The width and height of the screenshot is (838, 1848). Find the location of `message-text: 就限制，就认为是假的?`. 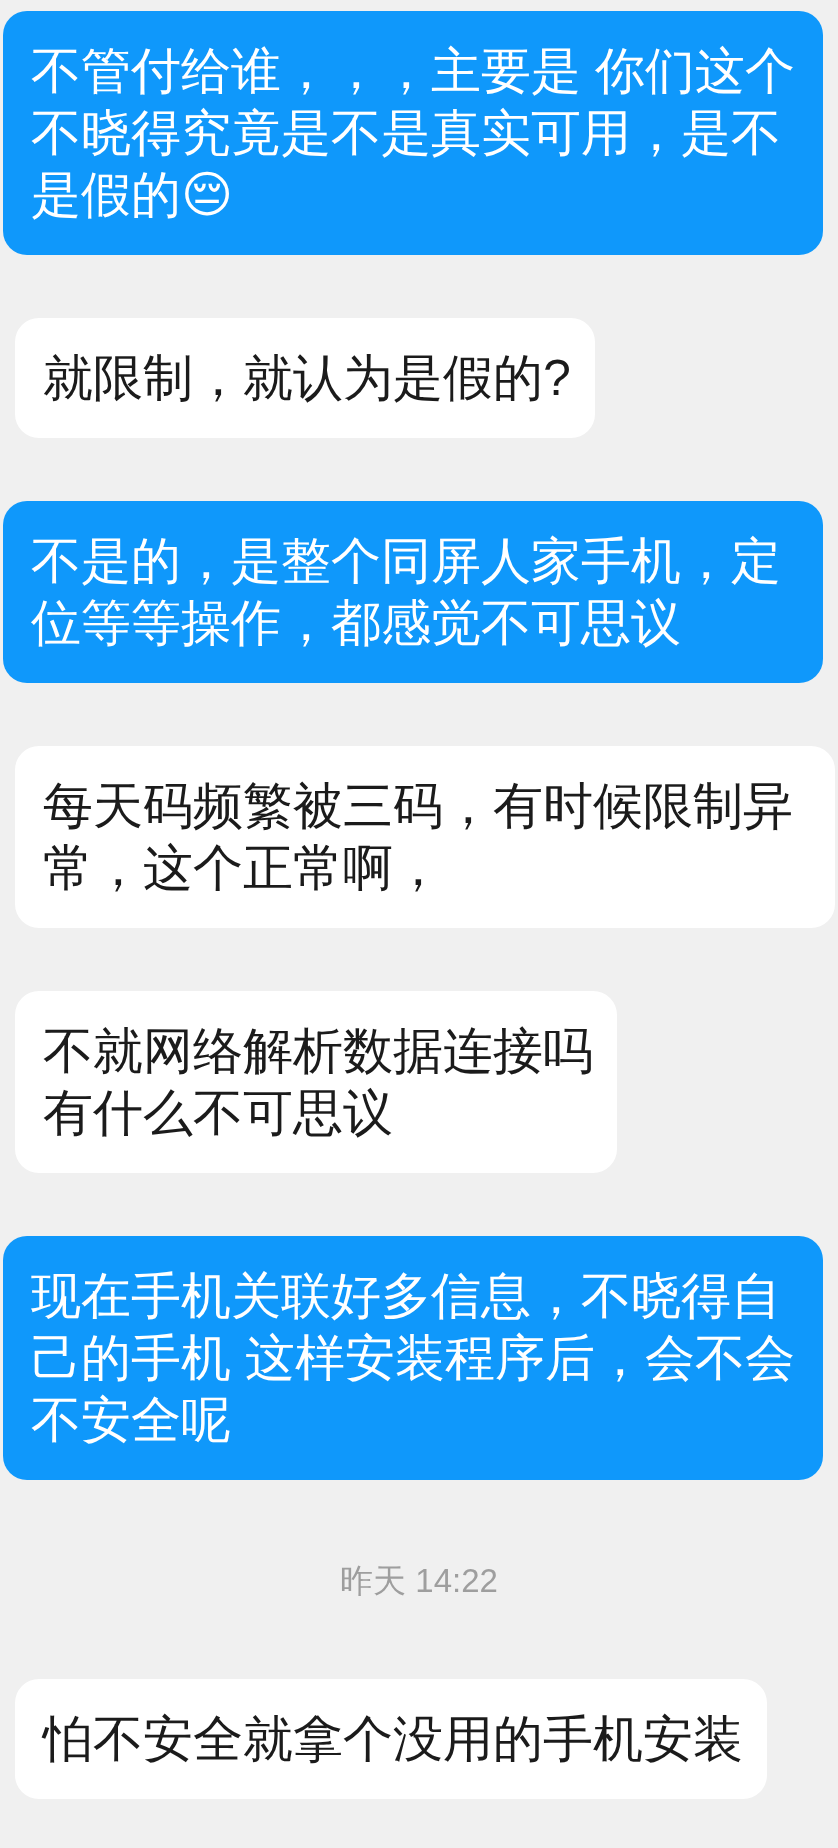

message-text: 就限制，就认为是假的? is located at coordinates (307, 378).